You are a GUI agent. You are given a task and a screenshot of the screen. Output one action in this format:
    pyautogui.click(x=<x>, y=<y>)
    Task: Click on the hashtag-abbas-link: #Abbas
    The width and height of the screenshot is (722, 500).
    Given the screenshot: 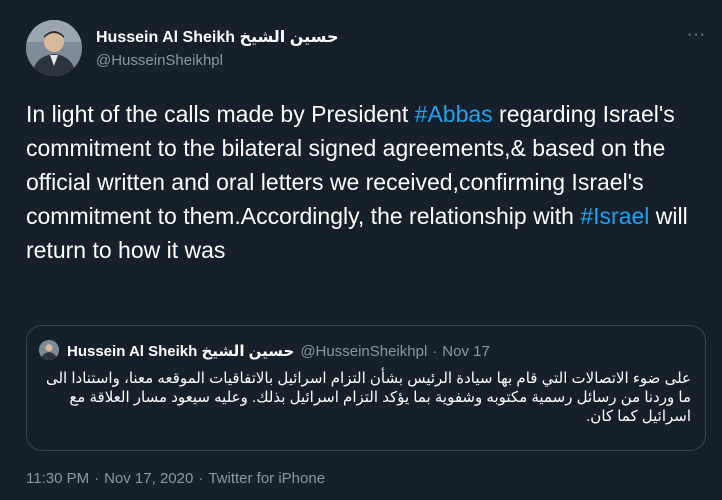 What is the action you would take?
    pyautogui.click(x=454, y=114)
    